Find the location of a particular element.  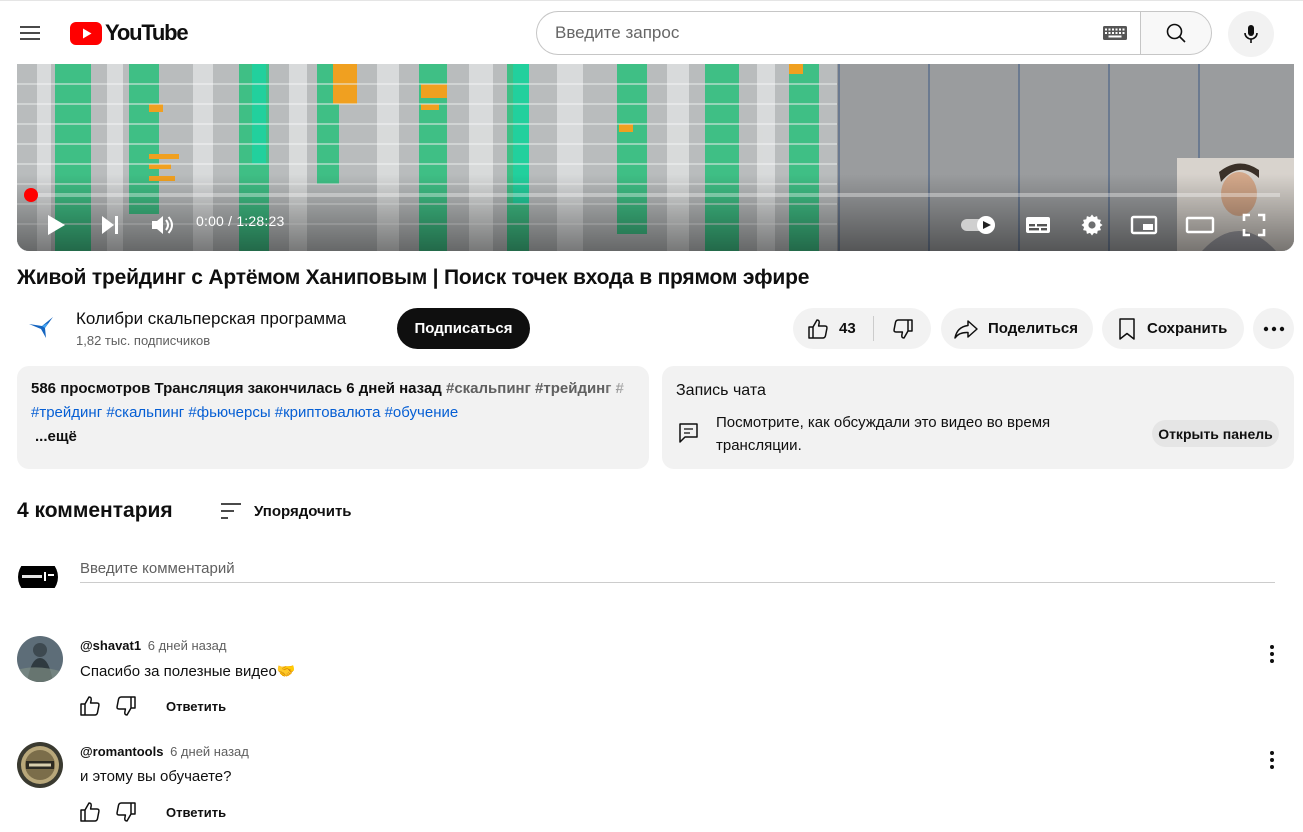

channel-avatar is located at coordinates (41, 327).